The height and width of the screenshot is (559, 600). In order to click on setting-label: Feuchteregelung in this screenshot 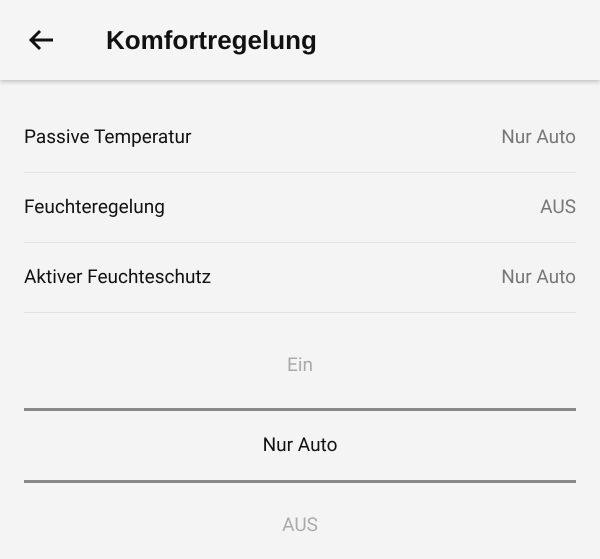, I will do `click(94, 207)`.